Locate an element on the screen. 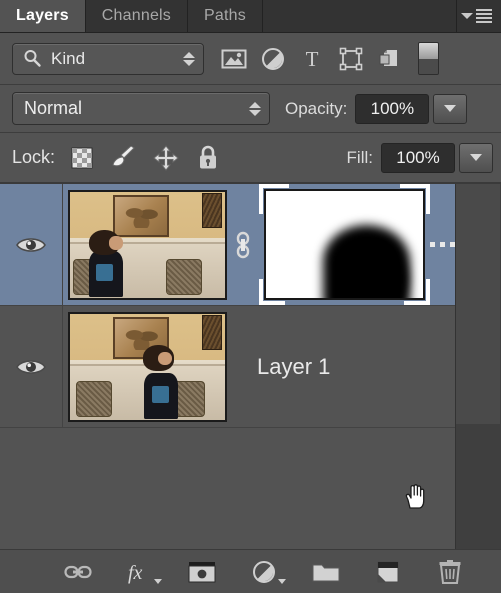  lock-all-icon is located at coordinates (208, 158).